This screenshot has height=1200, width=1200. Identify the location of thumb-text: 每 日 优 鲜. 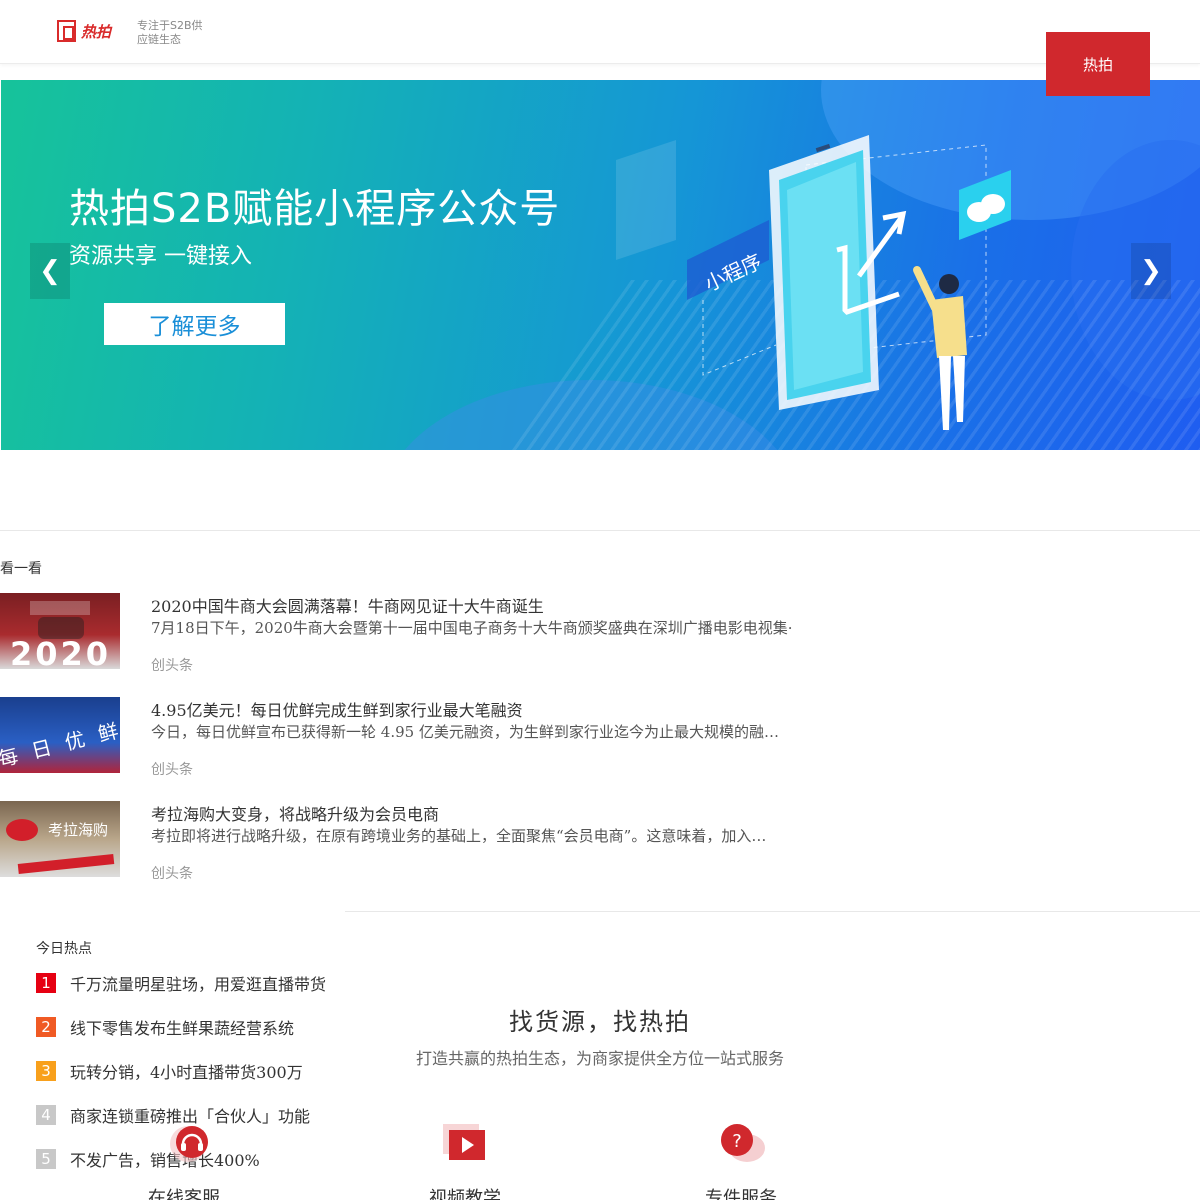
(60, 744).